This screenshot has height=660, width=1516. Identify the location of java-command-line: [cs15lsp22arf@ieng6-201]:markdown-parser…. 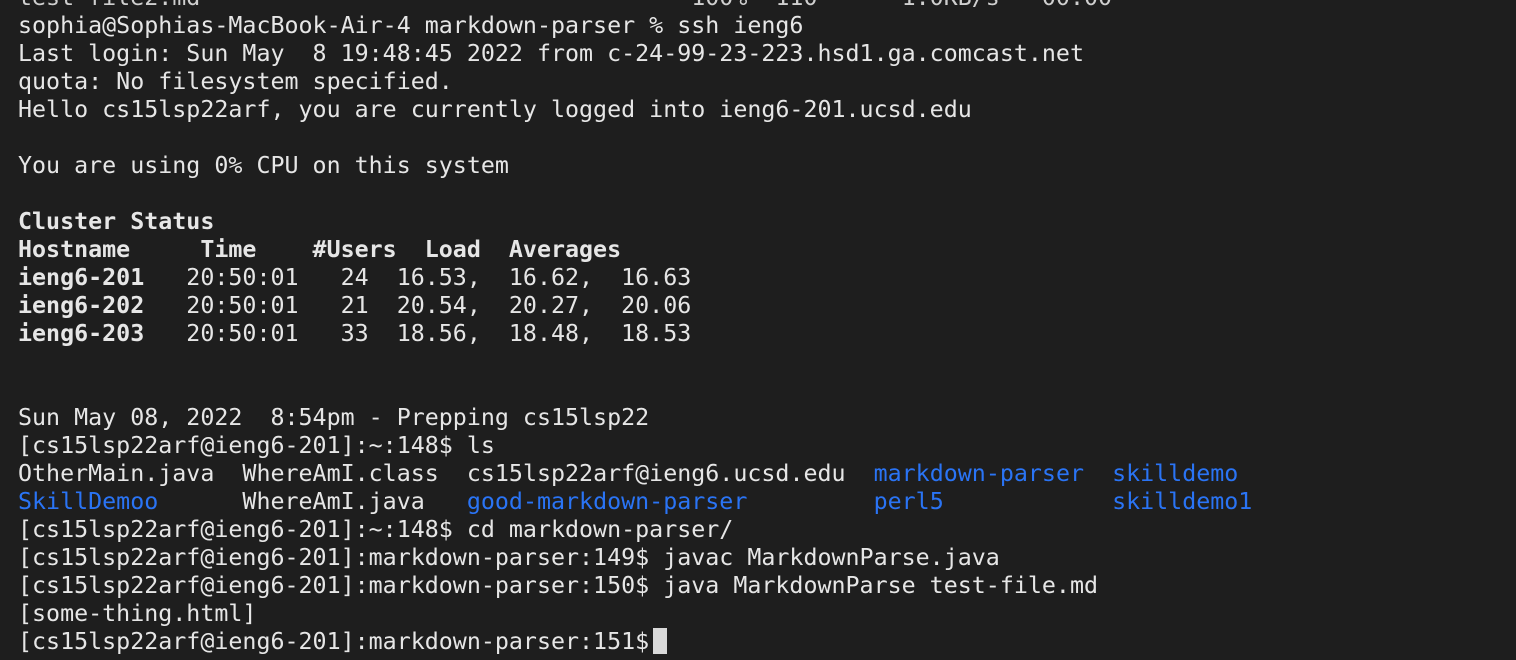
(558, 585).